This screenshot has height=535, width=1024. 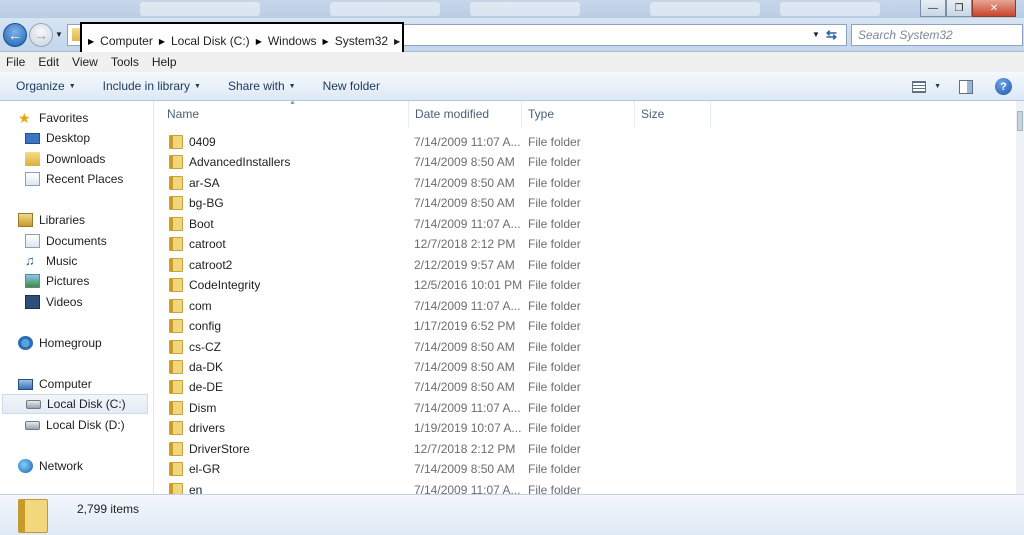 I want to click on file-name-cell: com, so click(x=190, y=305).